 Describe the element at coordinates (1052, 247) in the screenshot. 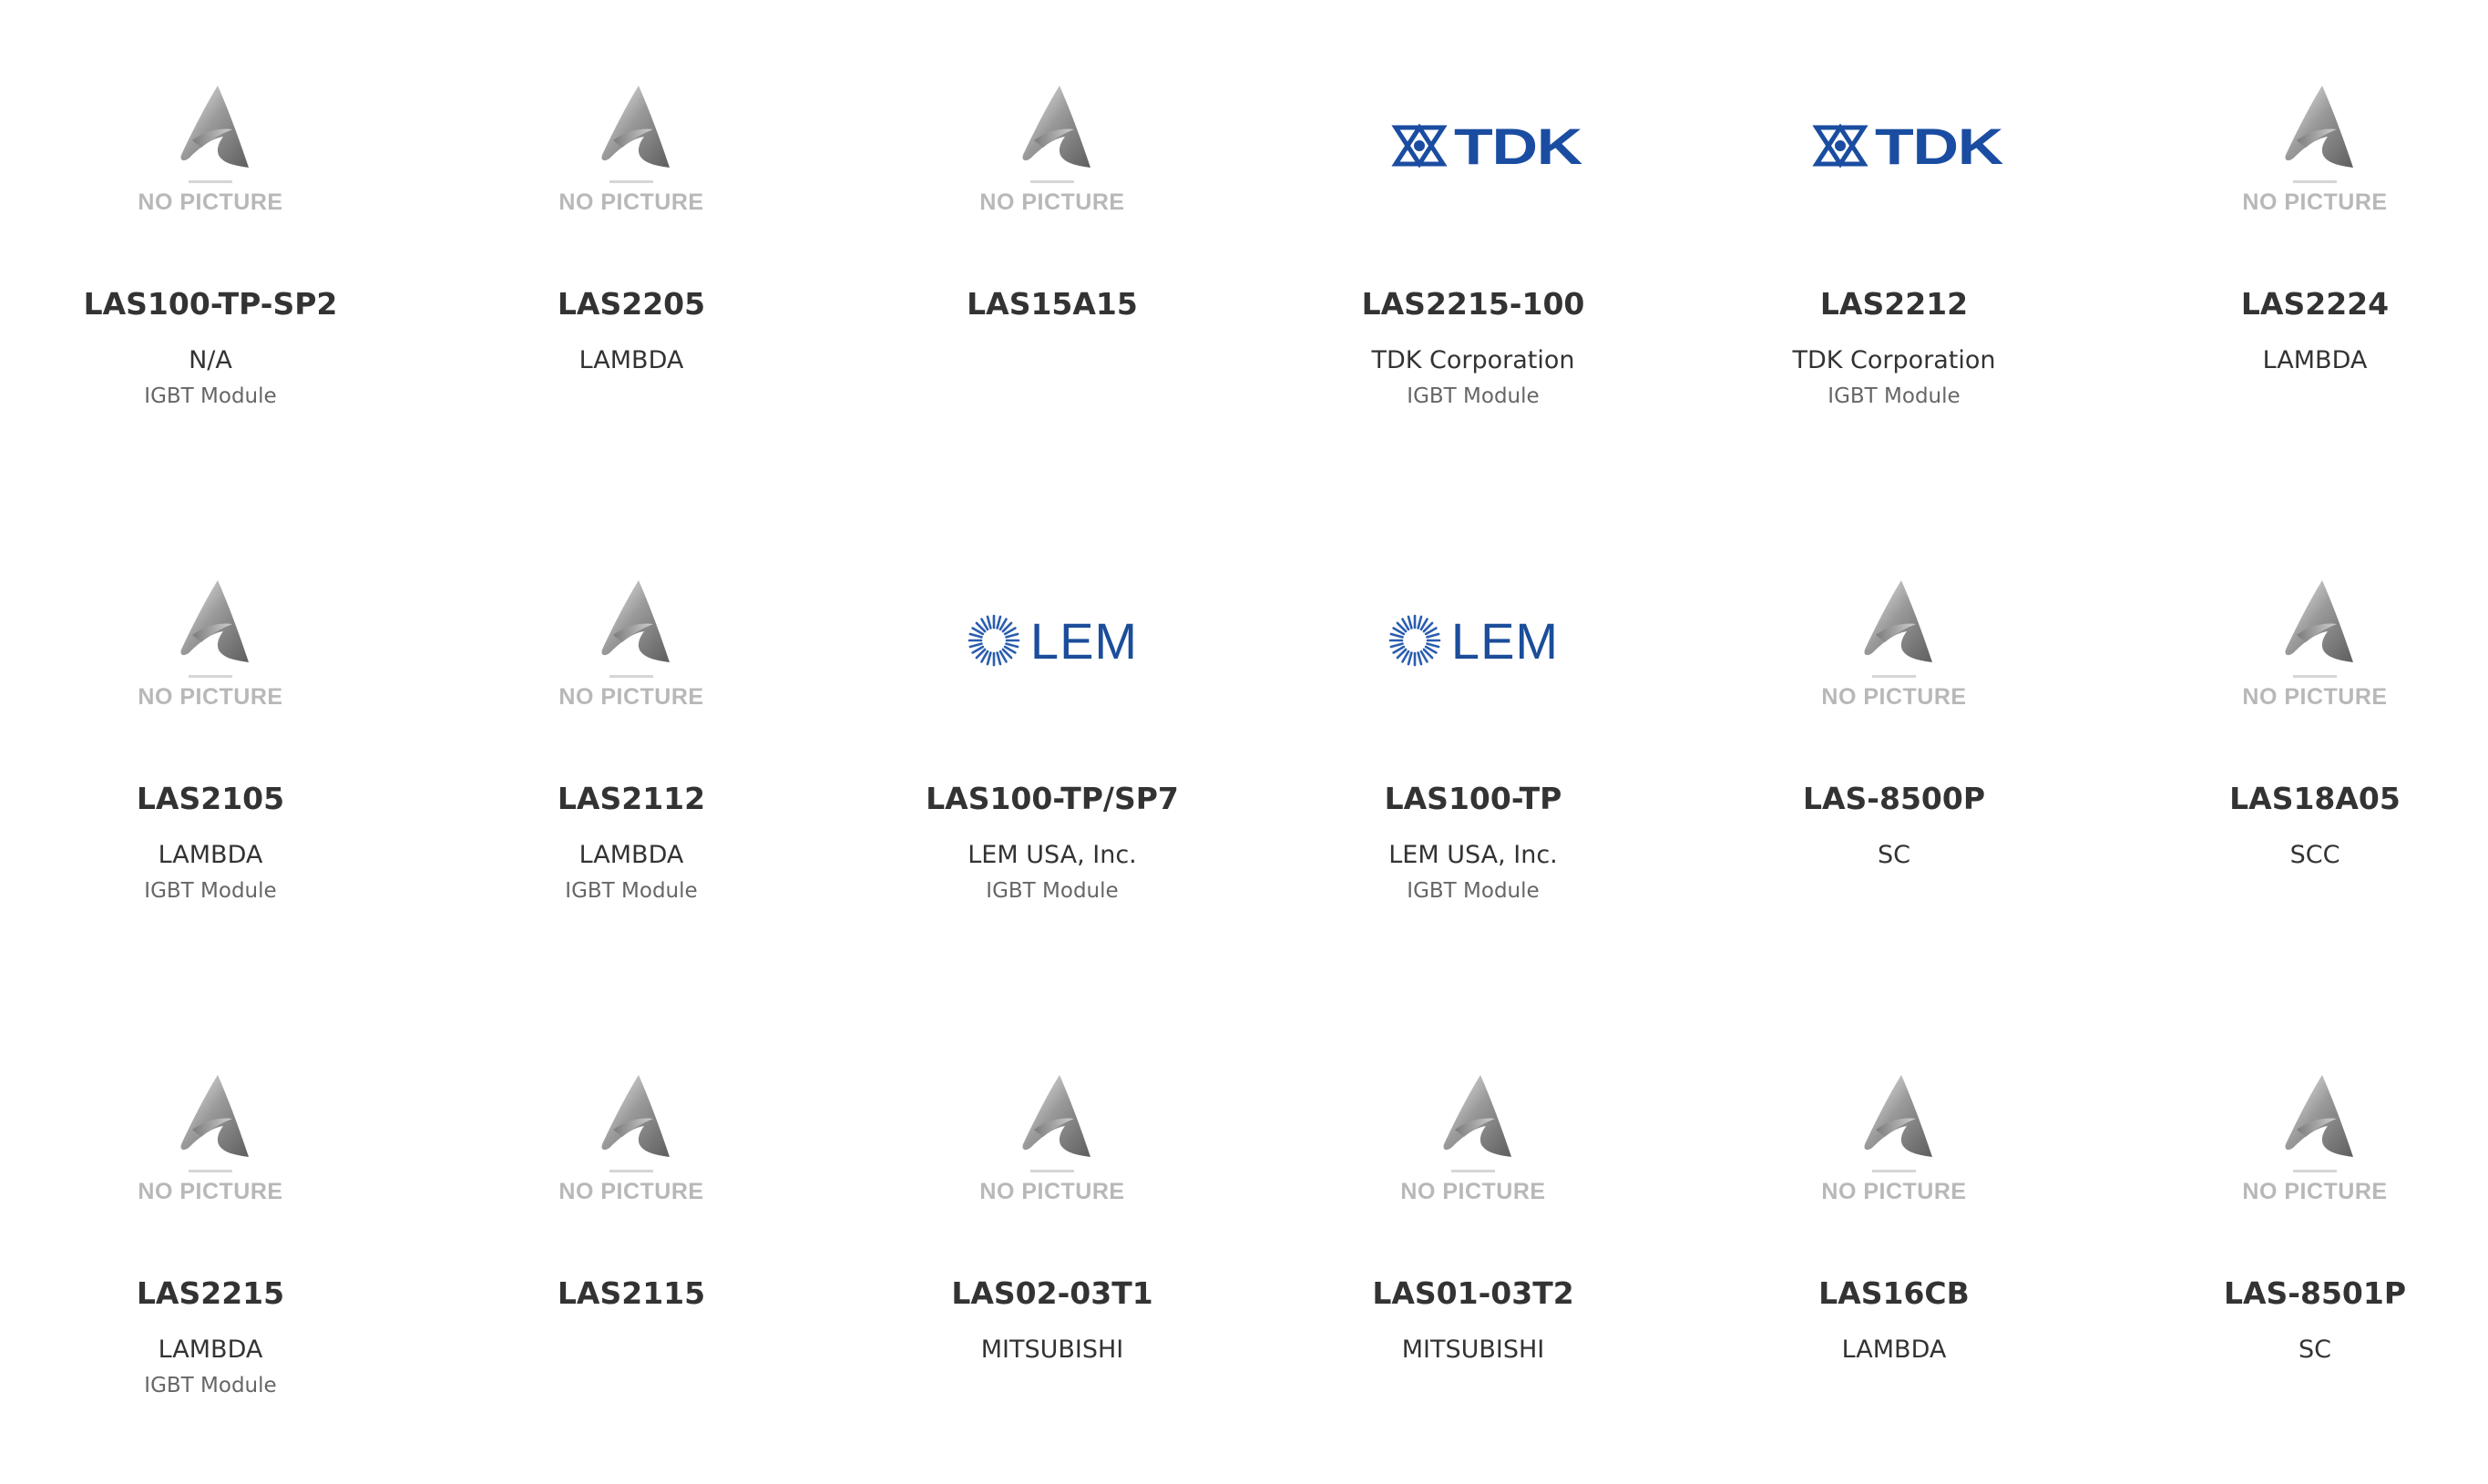

I see `product-card: NO PICTURE LAS15A15` at that location.